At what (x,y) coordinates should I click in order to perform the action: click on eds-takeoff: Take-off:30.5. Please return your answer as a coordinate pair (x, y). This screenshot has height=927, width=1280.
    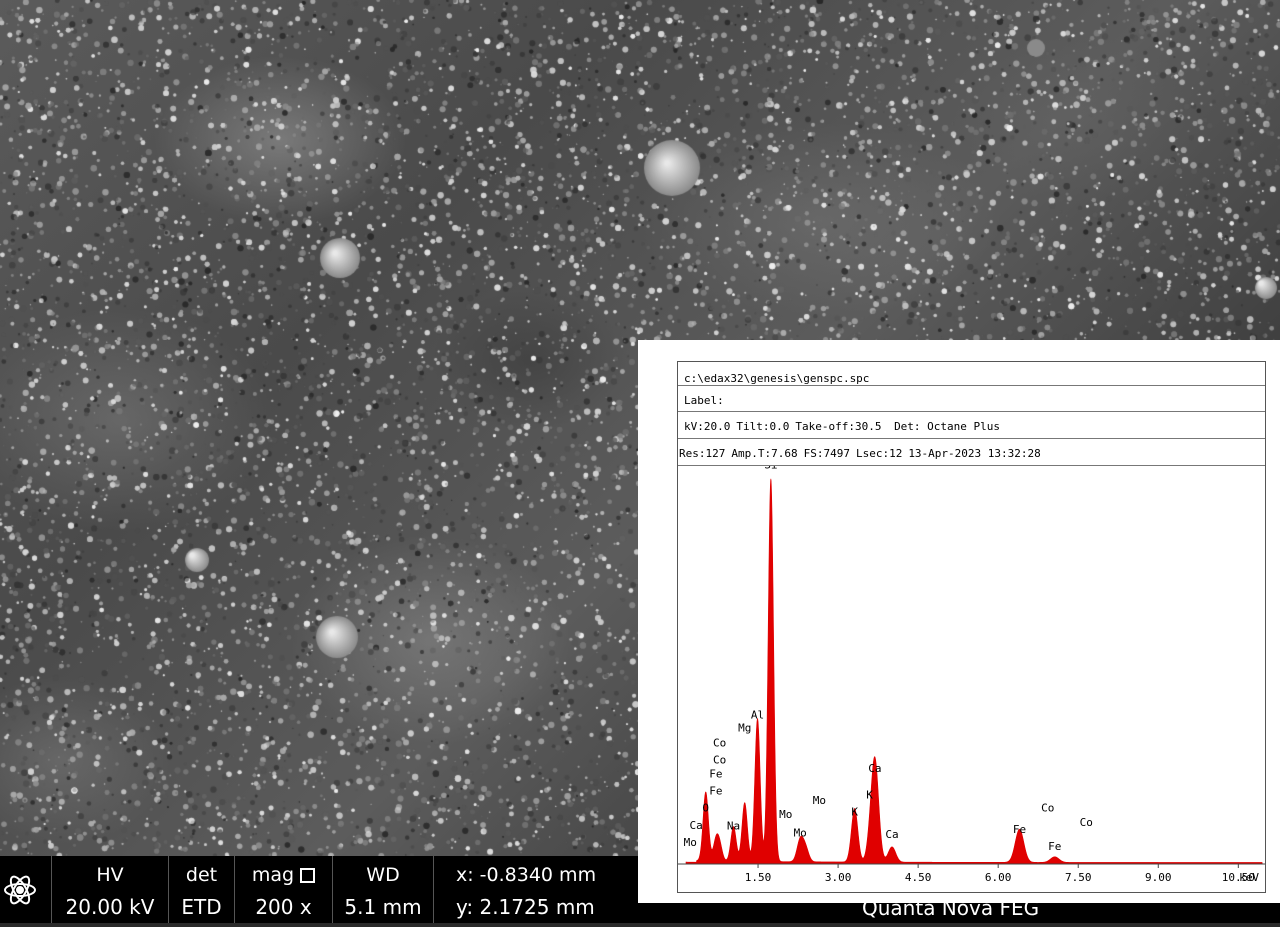
    Looking at the image, I should click on (838, 426).